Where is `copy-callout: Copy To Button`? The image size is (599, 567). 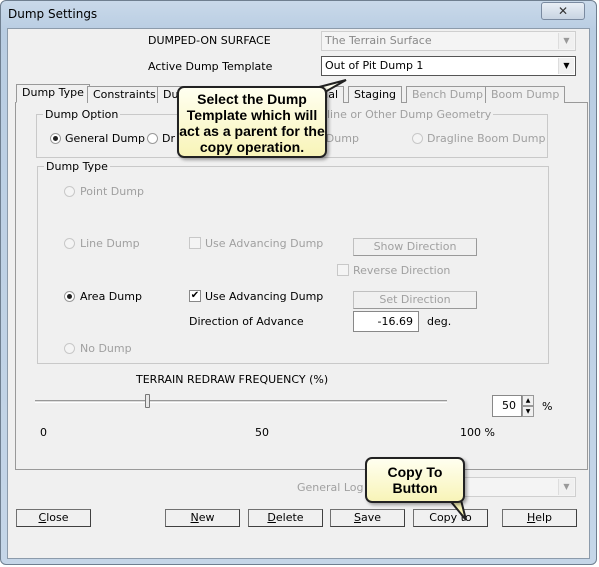 copy-callout: Copy To Button is located at coordinates (415, 480).